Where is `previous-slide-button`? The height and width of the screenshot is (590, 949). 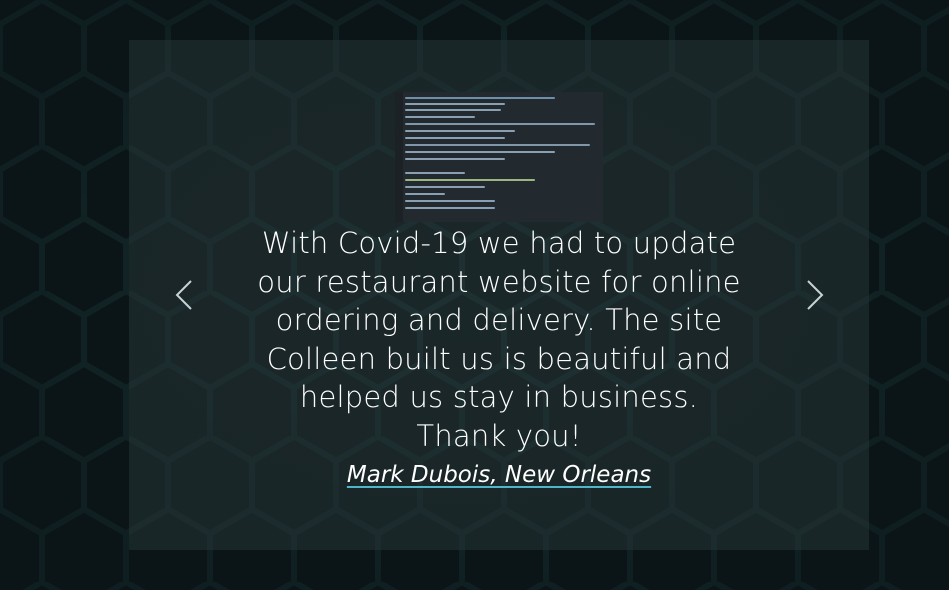
previous-slide-button is located at coordinates (185, 295).